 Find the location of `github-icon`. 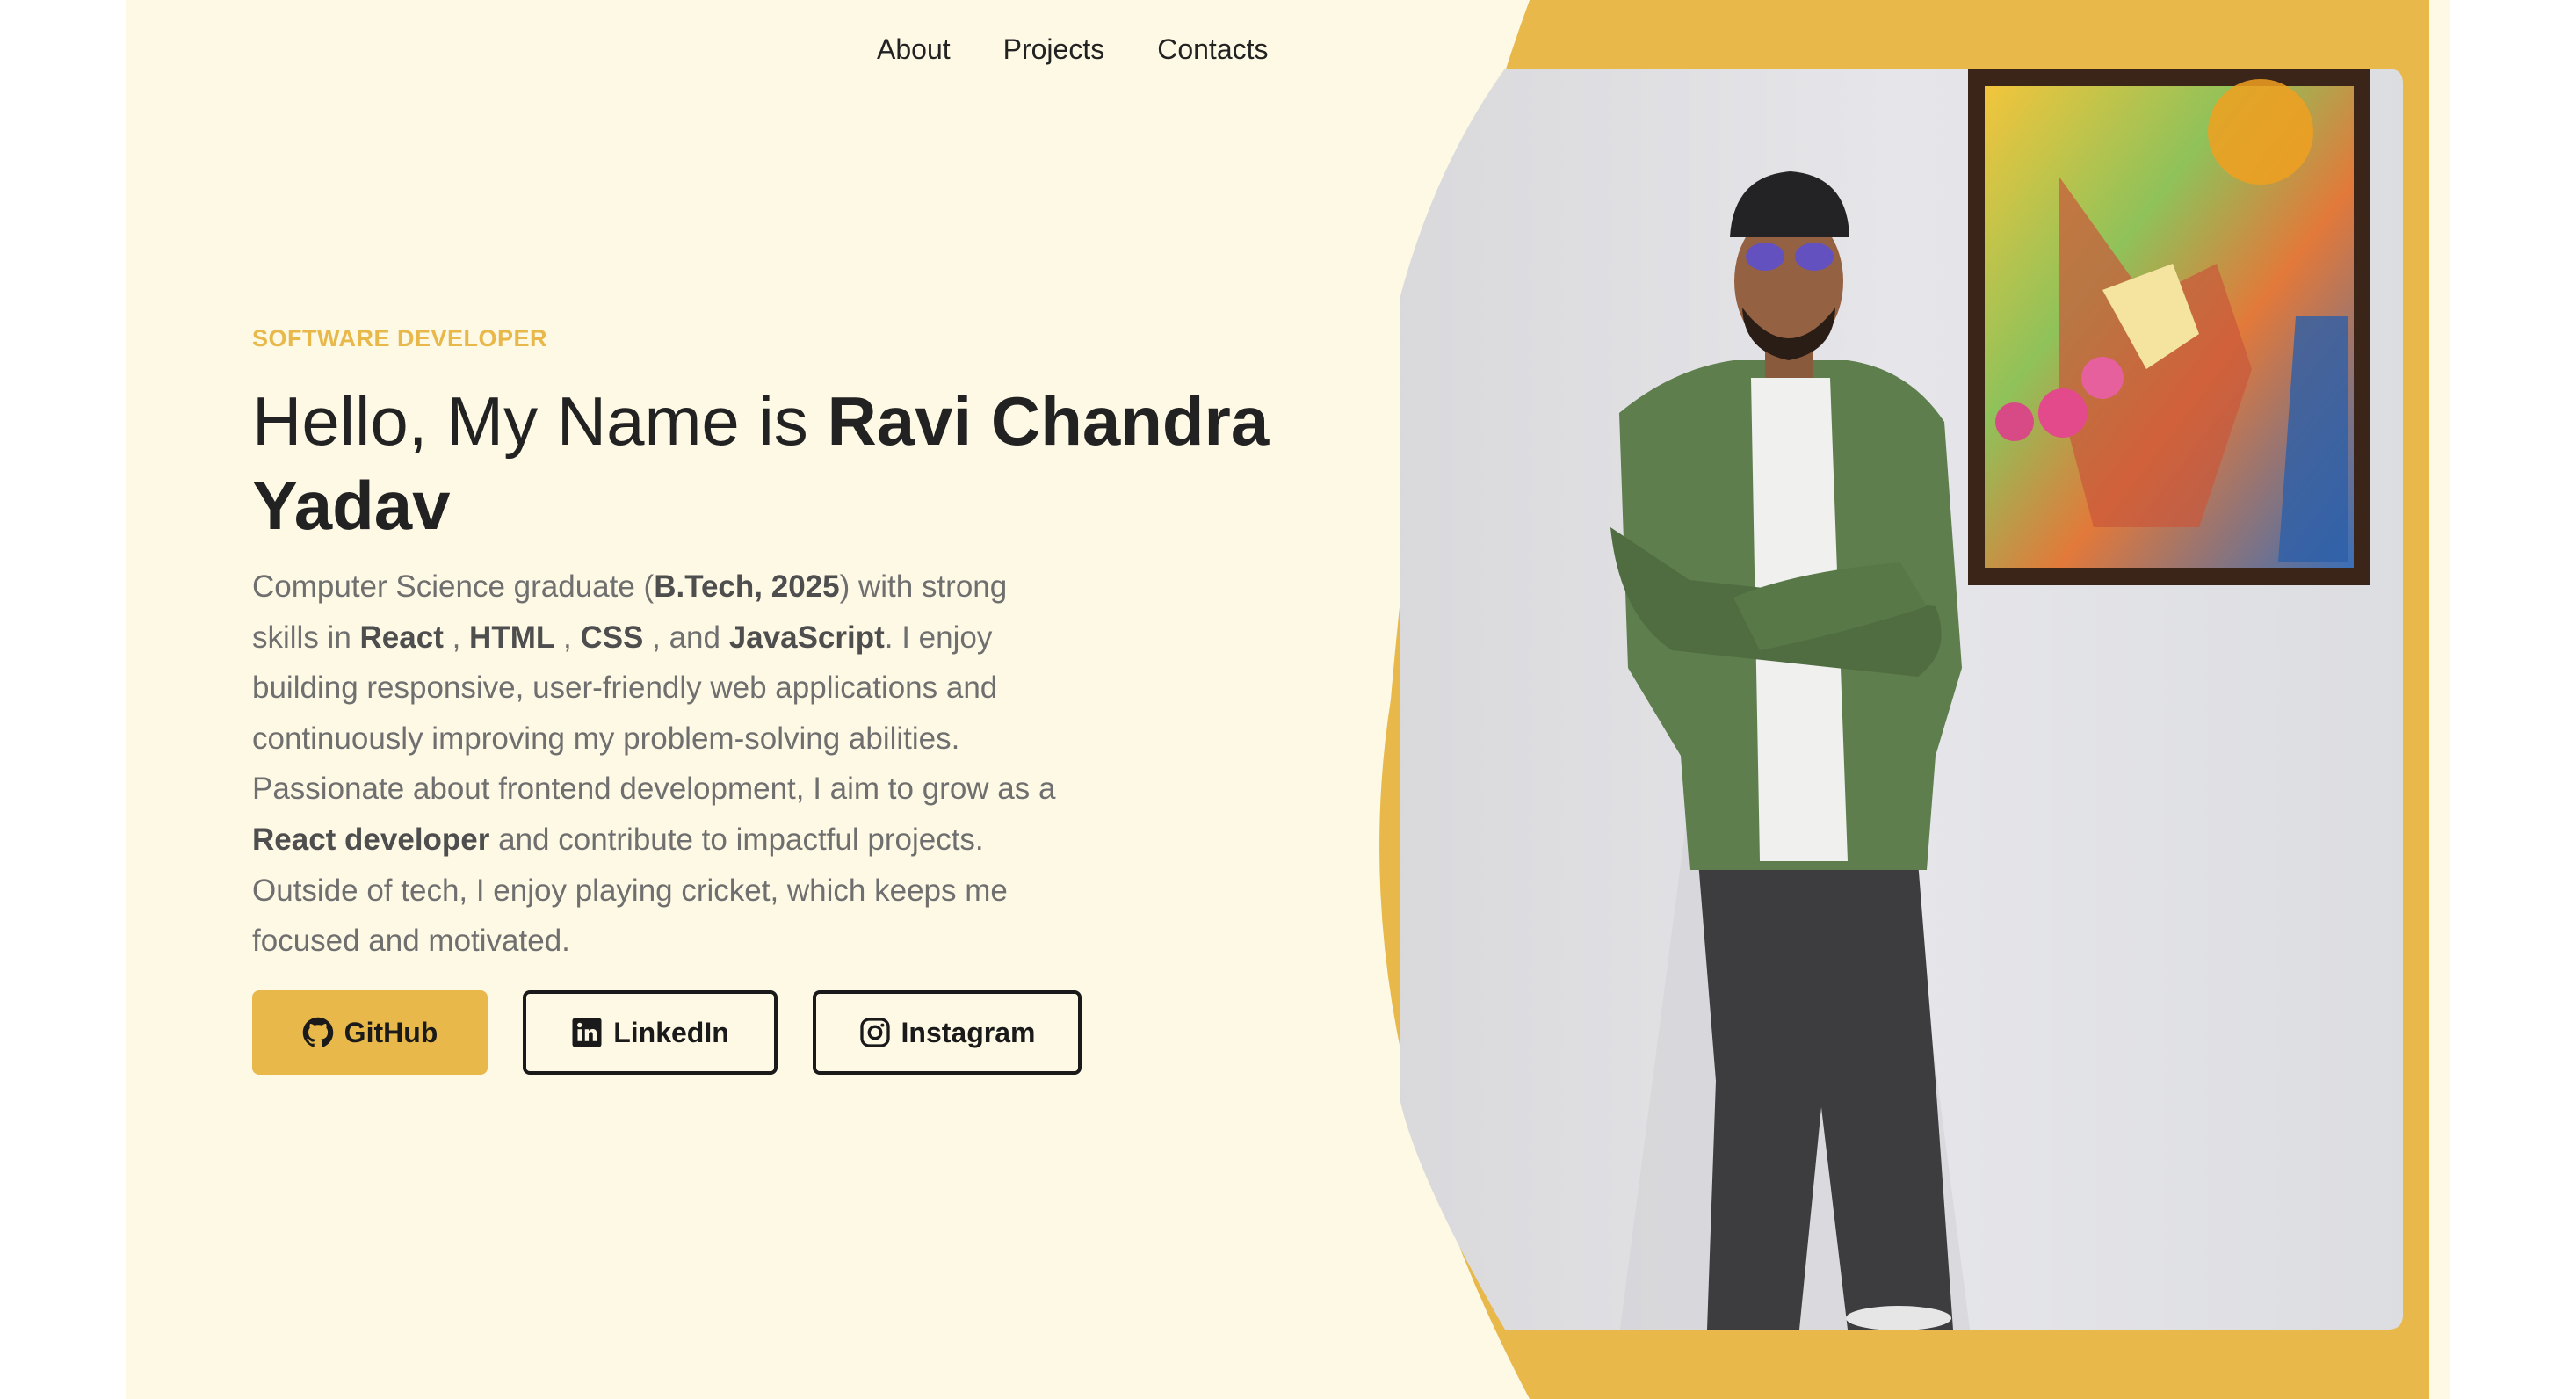

github-icon is located at coordinates (318, 1032).